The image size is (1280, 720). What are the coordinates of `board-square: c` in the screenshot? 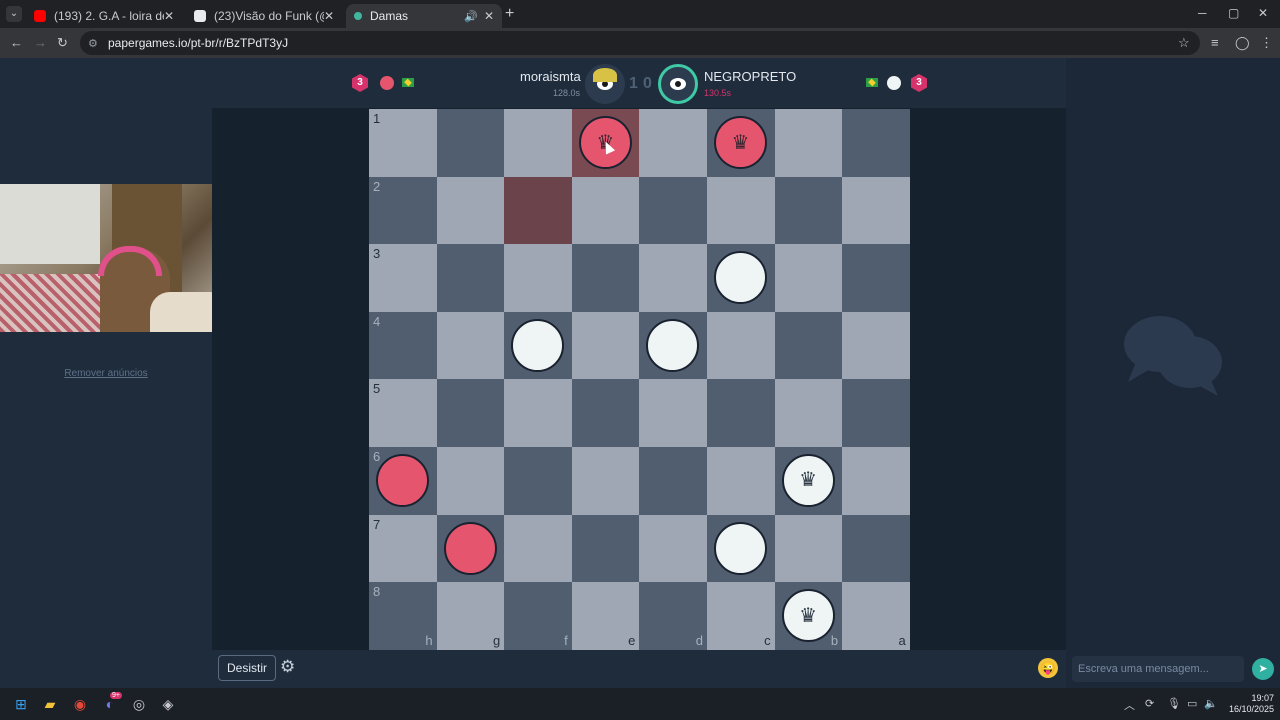 It's located at (740, 616).